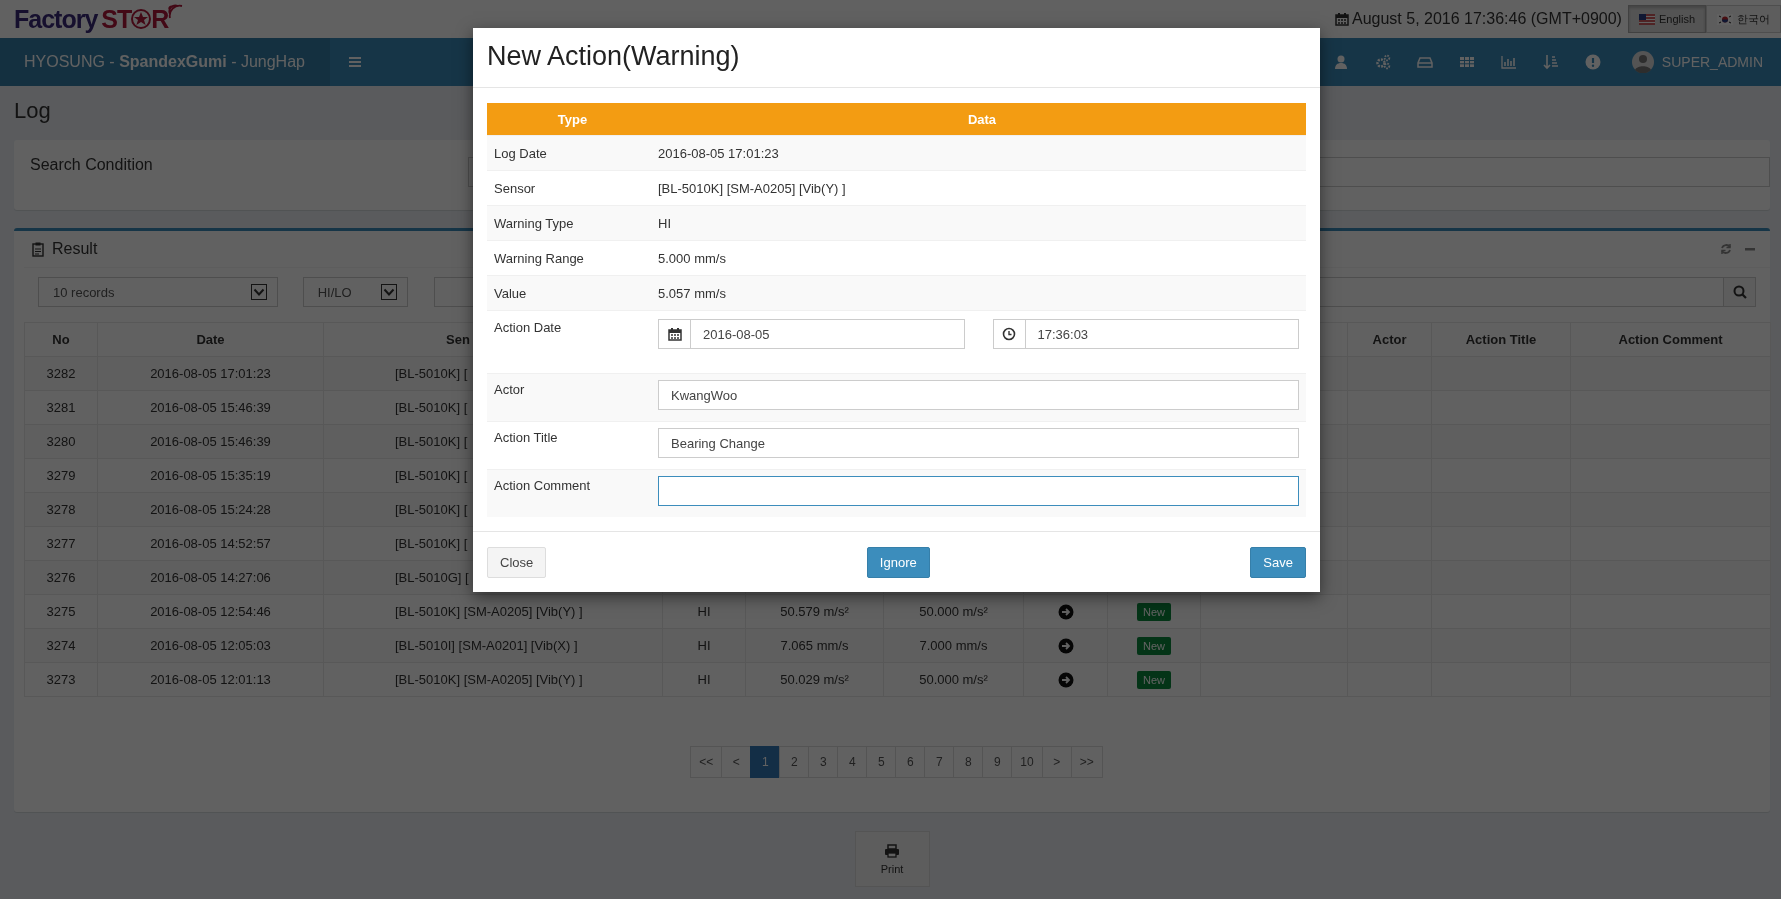 This screenshot has width=1781, height=899. I want to click on table-cell: 2016-08-05 14:52:57, so click(210, 543).